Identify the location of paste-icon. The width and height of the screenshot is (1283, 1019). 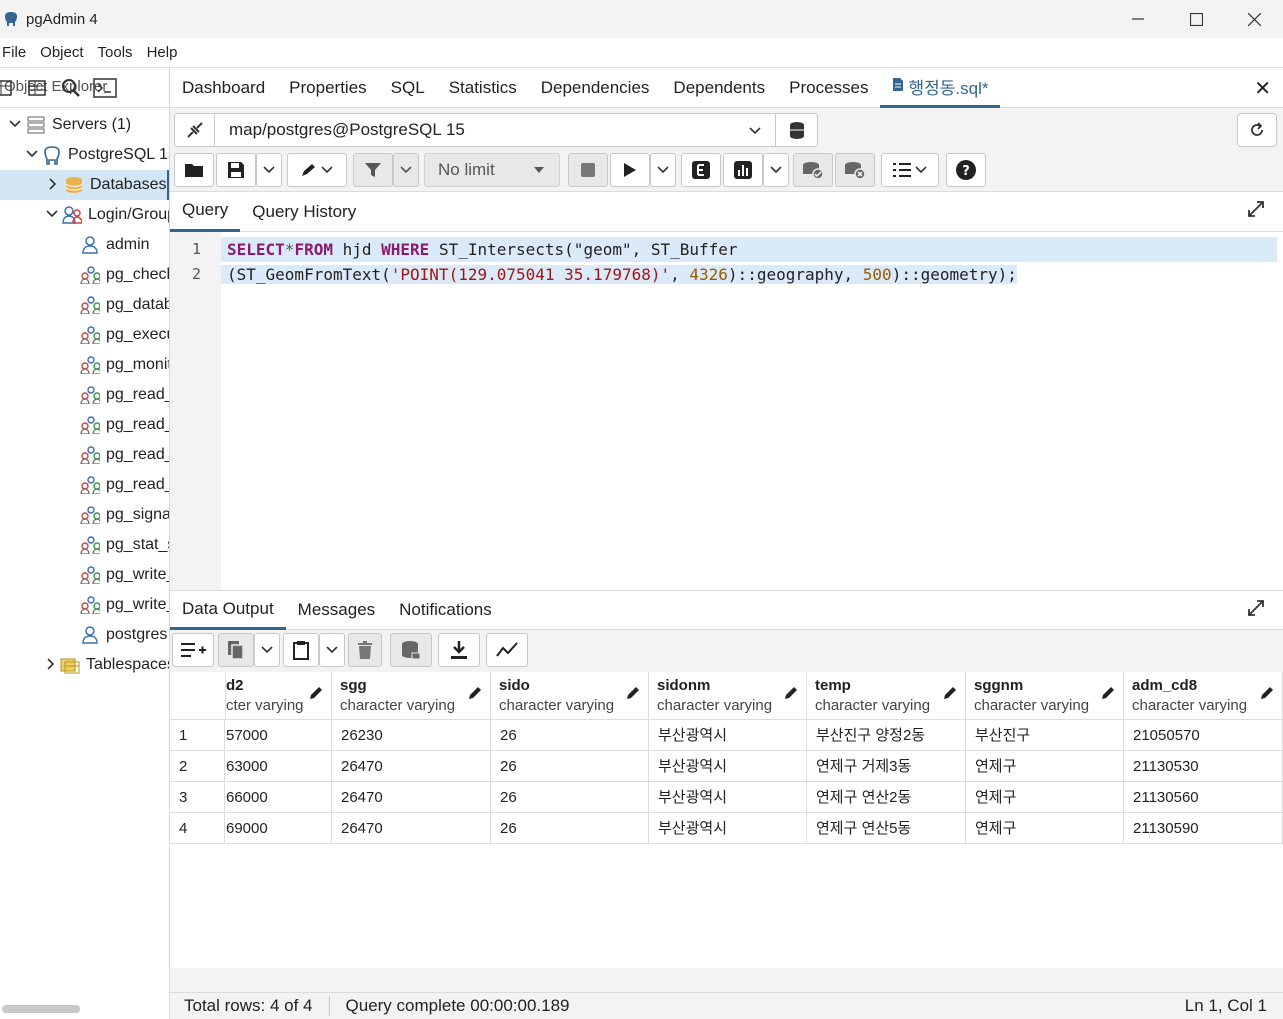
(301, 650).